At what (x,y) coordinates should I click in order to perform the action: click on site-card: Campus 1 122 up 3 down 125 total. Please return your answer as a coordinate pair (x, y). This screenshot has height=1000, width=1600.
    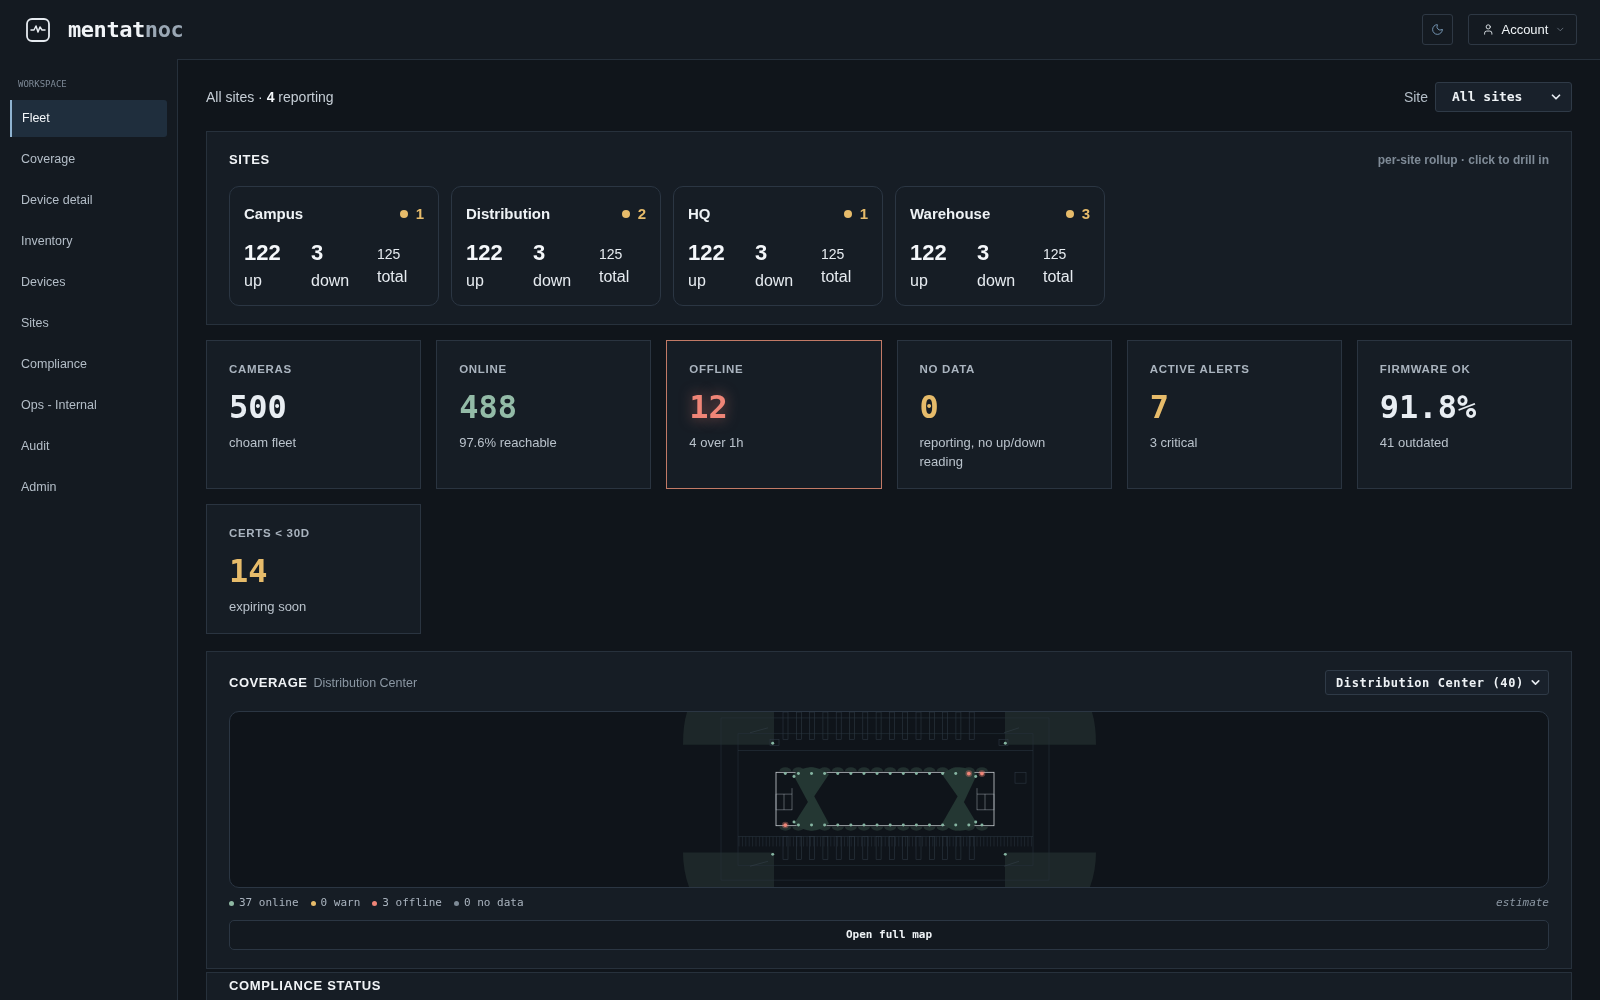
    Looking at the image, I should click on (334, 246).